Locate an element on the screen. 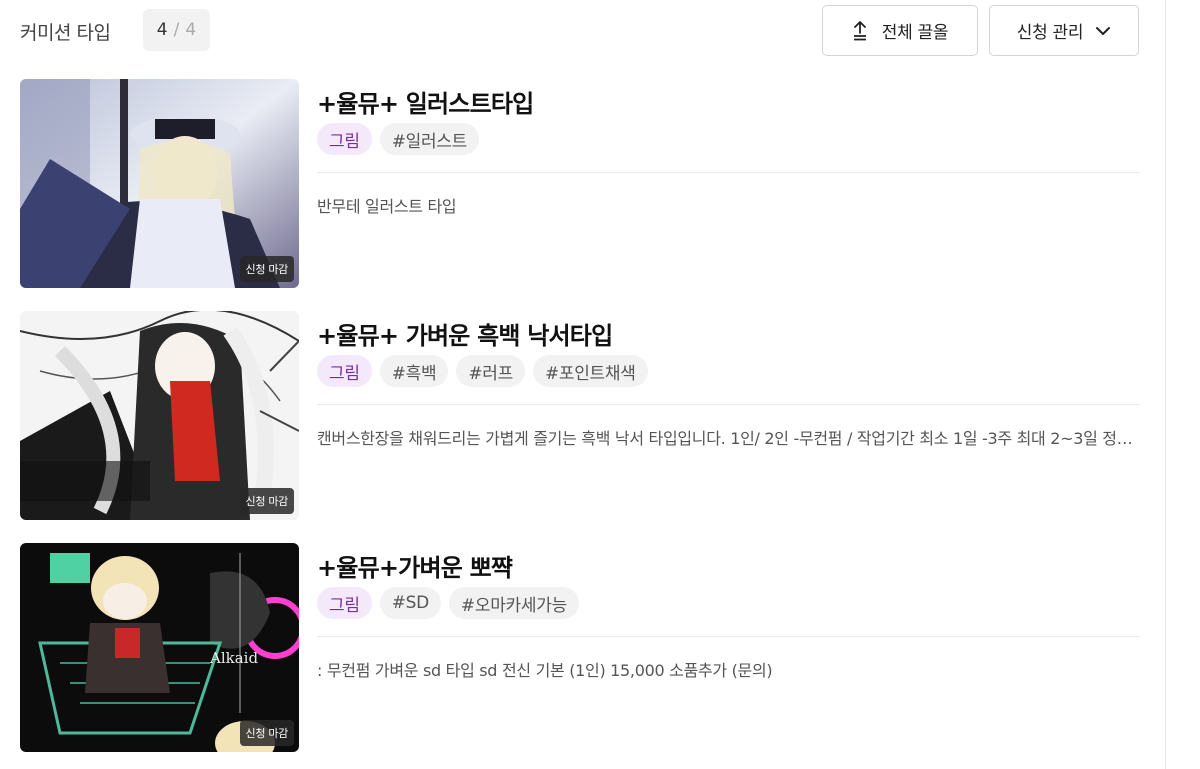  commission-title: +율뮤+ 일러스트타입 is located at coordinates (425, 101).